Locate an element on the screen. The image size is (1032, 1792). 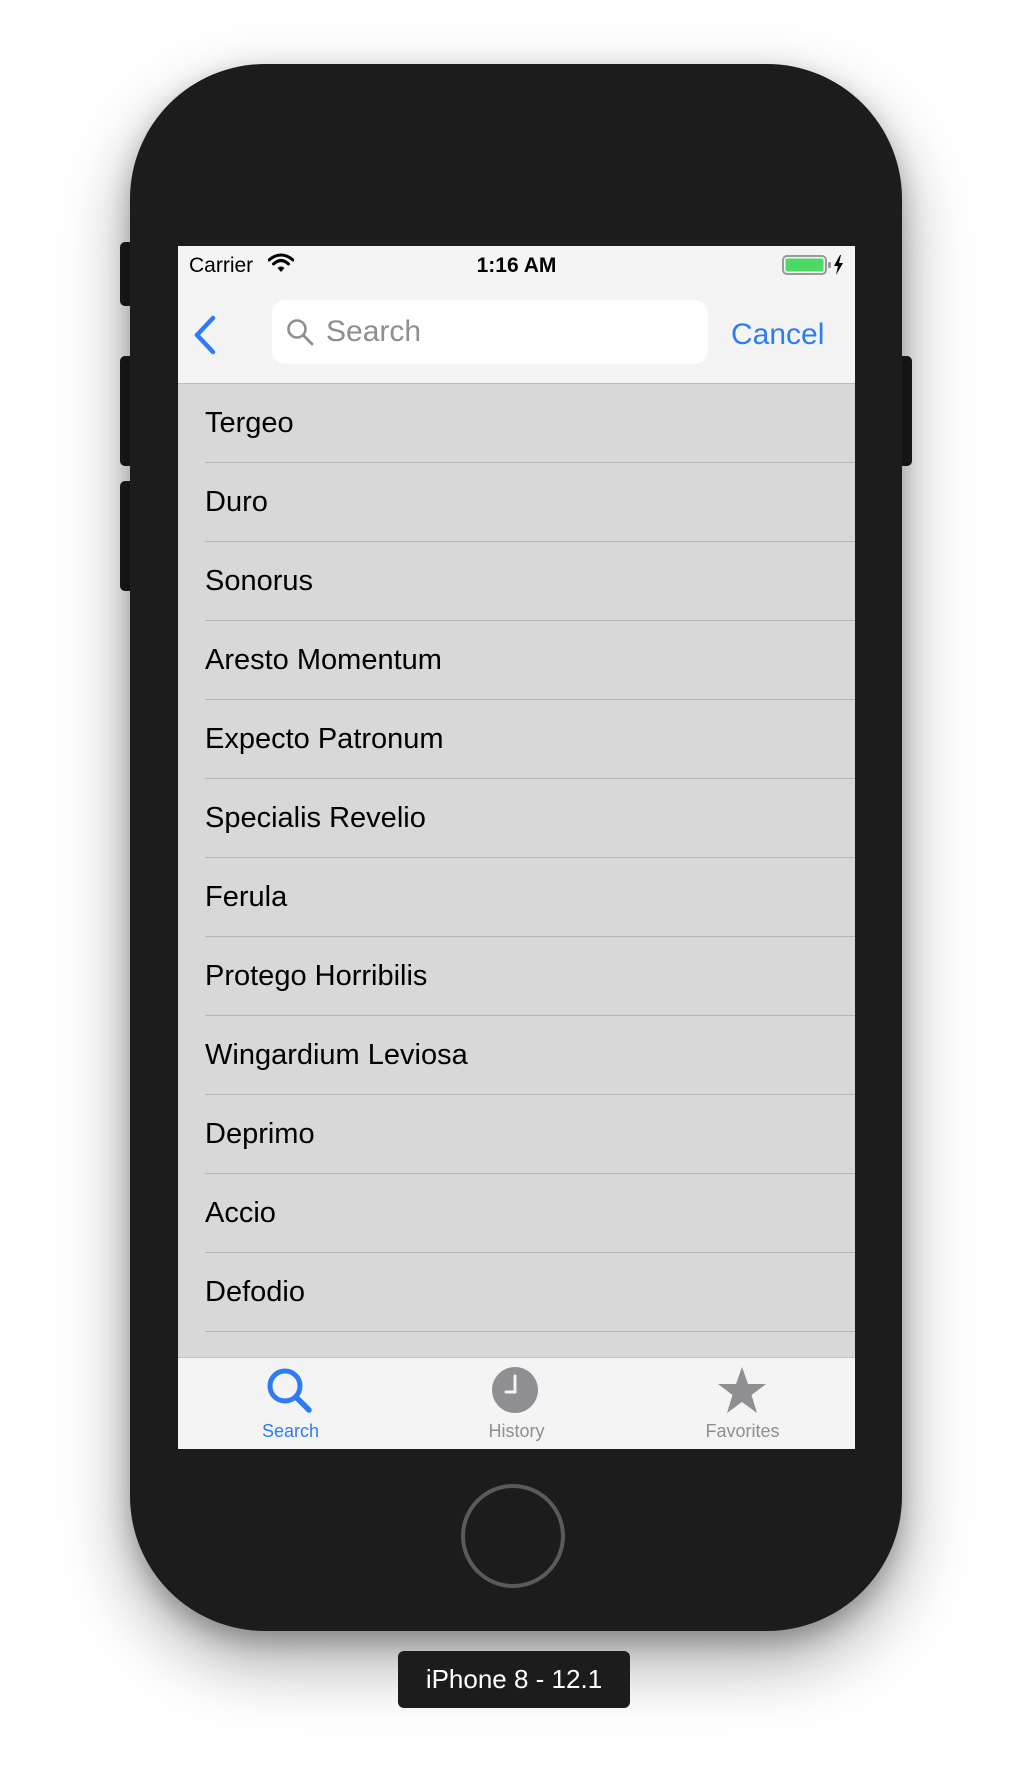
list-item: Ferula is located at coordinates (516, 897).